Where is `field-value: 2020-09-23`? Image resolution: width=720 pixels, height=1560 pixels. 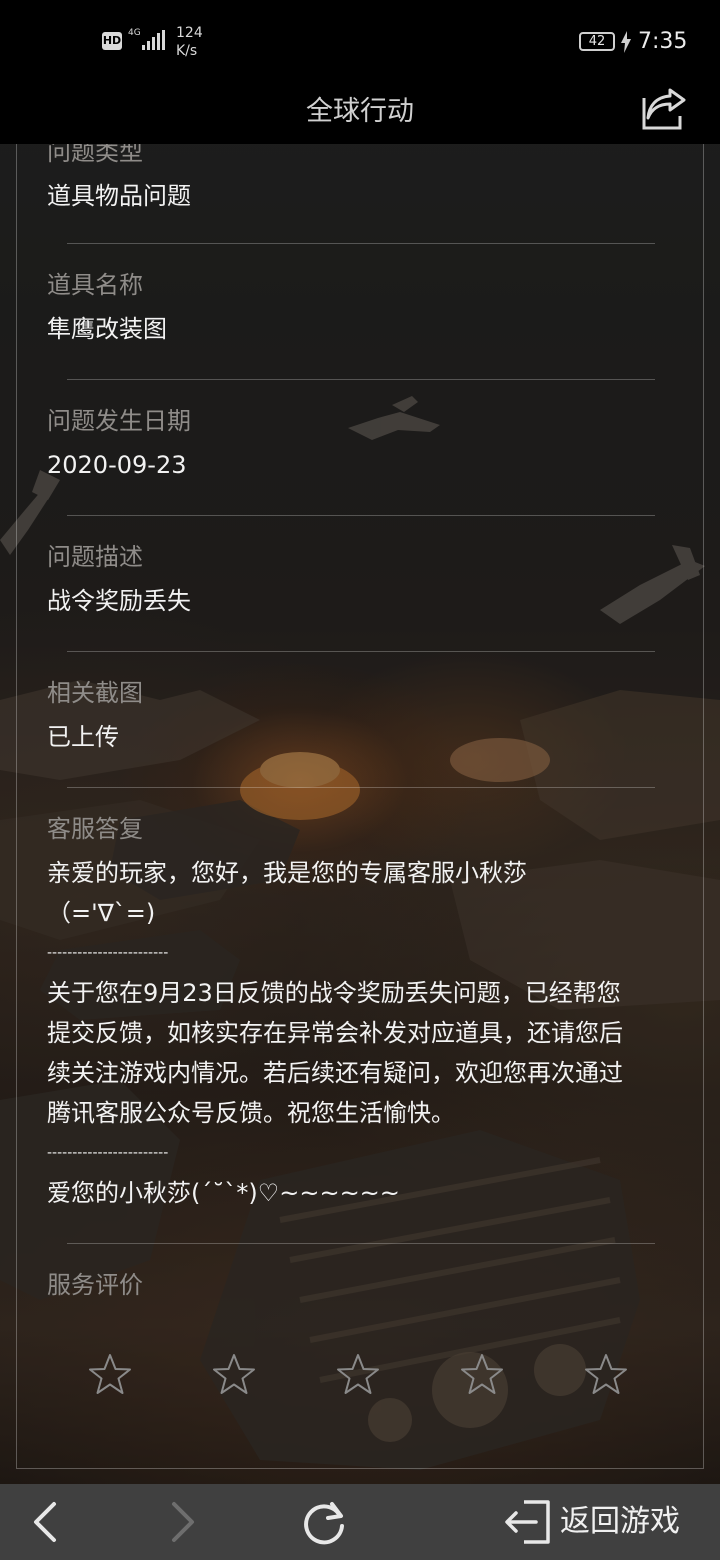 field-value: 2020-09-23 is located at coordinates (117, 465).